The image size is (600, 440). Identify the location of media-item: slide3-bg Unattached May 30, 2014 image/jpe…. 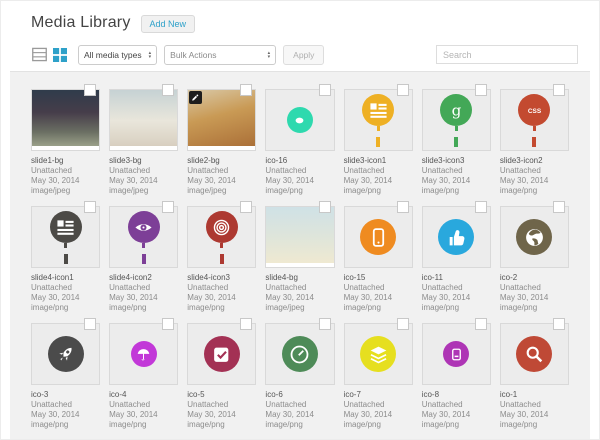
(144, 140).